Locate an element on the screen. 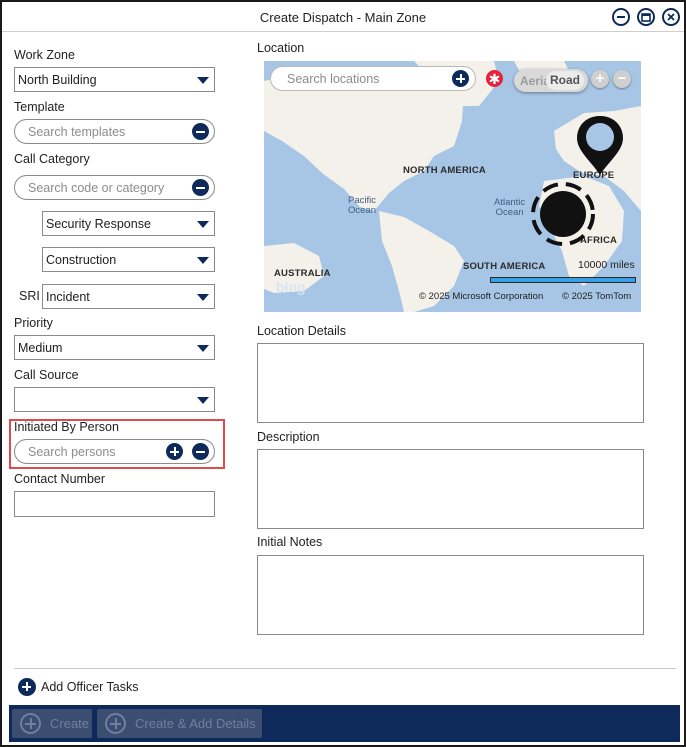 The width and height of the screenshot is (686, 747). map-label-pacific-line2: Ocean is located at coordinates (362, 210).